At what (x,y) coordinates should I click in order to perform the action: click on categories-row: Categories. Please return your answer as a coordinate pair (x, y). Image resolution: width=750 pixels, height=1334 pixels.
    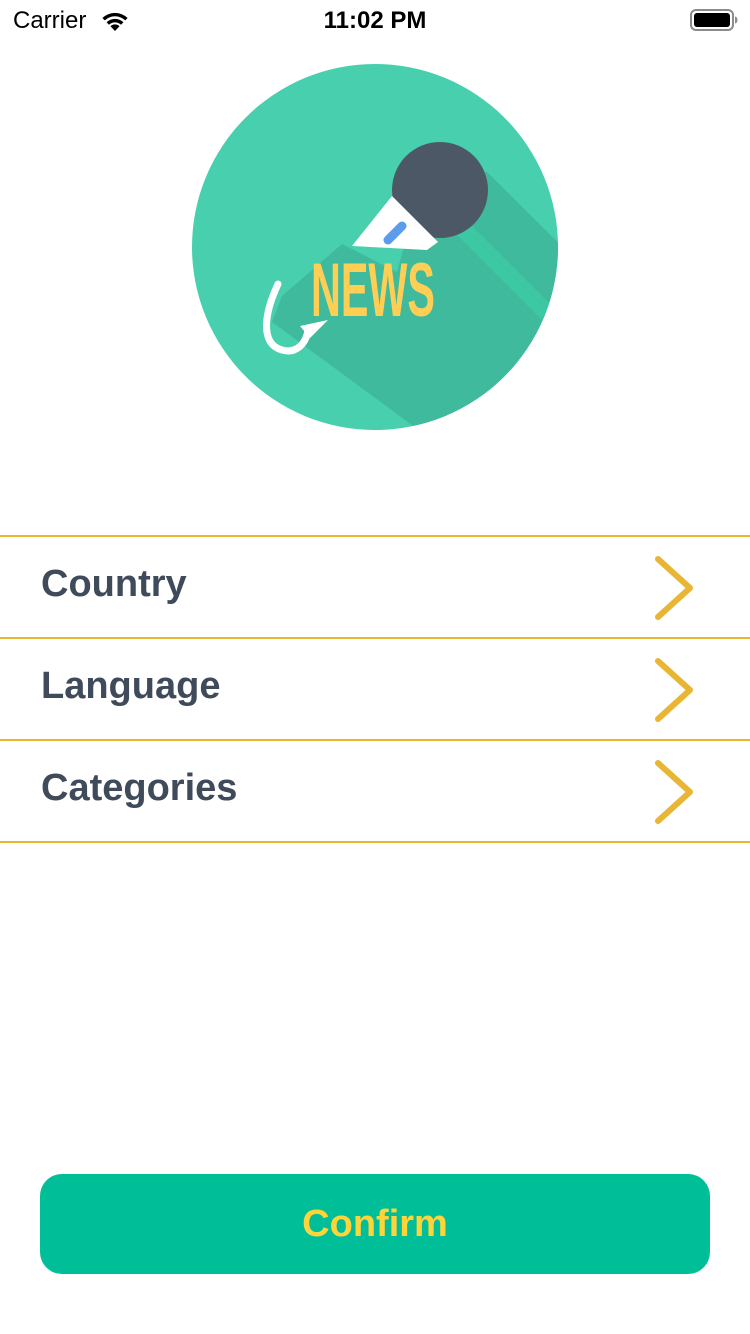
    Looking at the image, I should click on (375, 792).